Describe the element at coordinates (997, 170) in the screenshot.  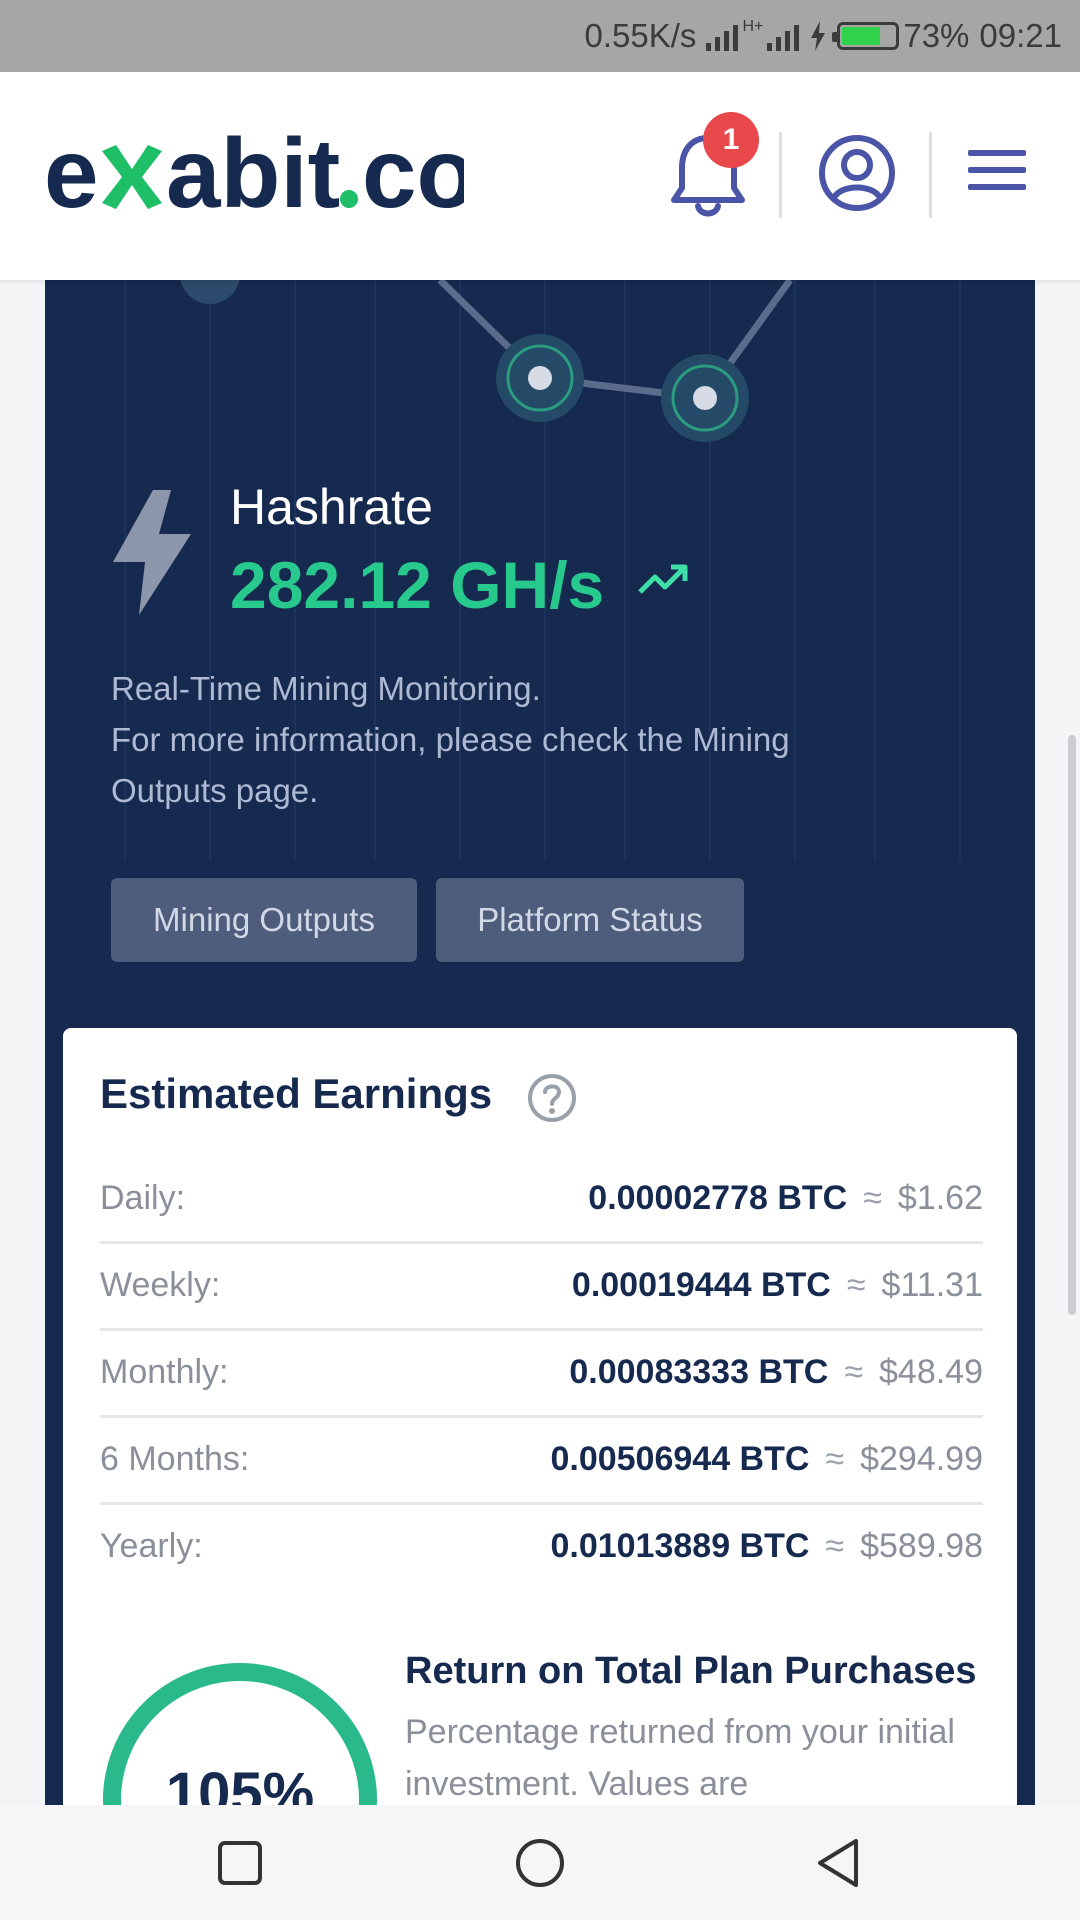
I see `menu-icon` at that location.